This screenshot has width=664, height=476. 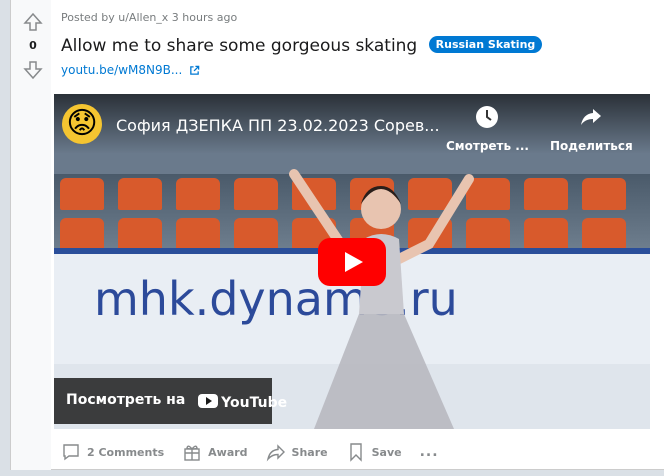 What do you see at coordinates (33, 70) in the screenshot?
I see `downvote-arrow-icon` at bounding box center [33, 70].